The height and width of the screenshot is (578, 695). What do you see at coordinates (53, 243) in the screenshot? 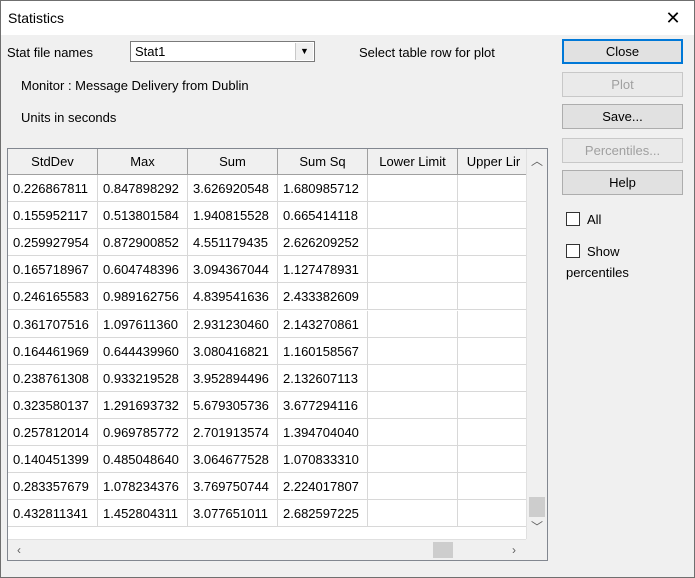
I see `table-cell: 0.259927954` at bounding box center [53, 243].